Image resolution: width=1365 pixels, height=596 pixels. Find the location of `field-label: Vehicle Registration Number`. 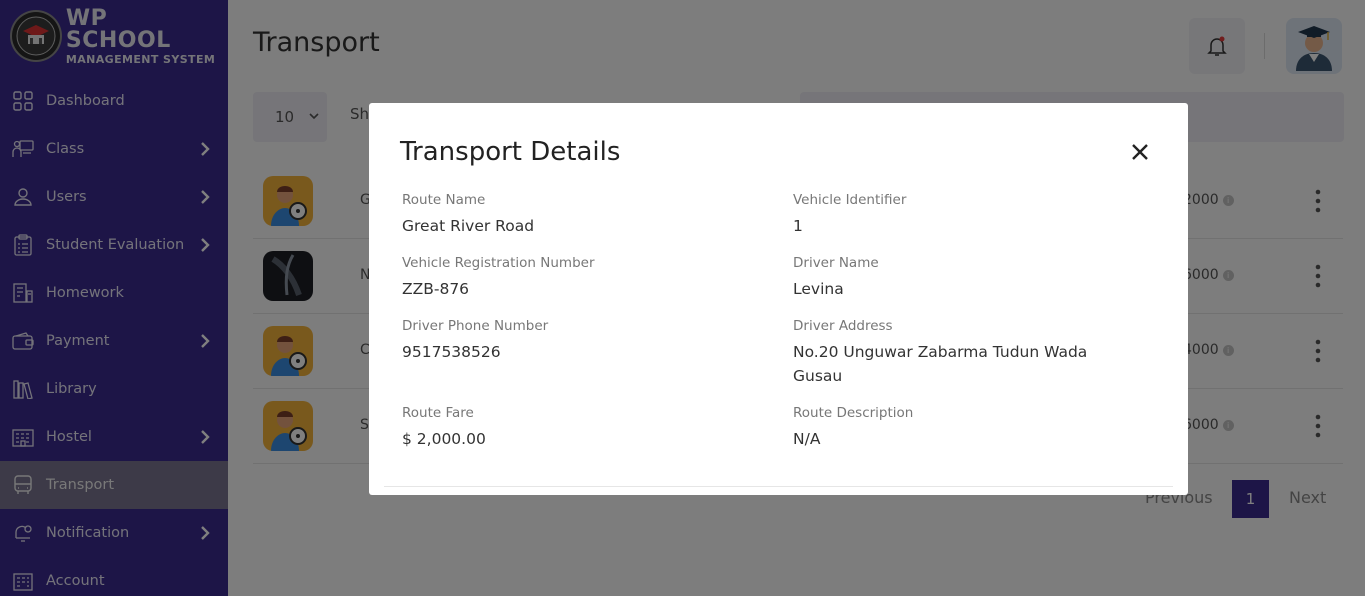

field-label: Vehicle Registration Number is located at coordinates (498, 263).